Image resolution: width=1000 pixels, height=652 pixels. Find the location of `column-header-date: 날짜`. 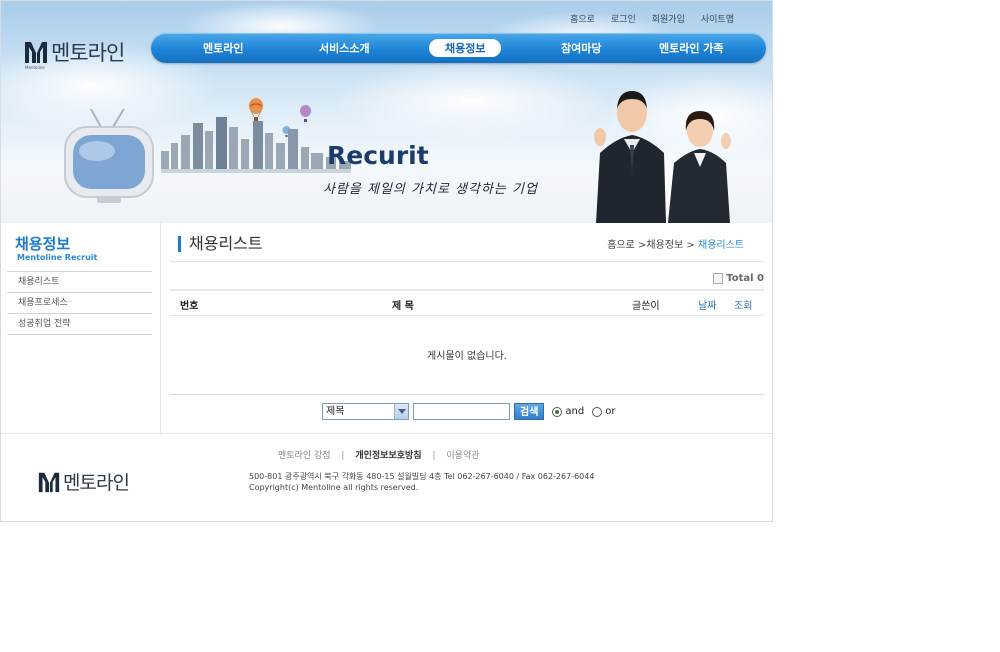

column-header-date: 날짜 is located at coordinates (707, 306).